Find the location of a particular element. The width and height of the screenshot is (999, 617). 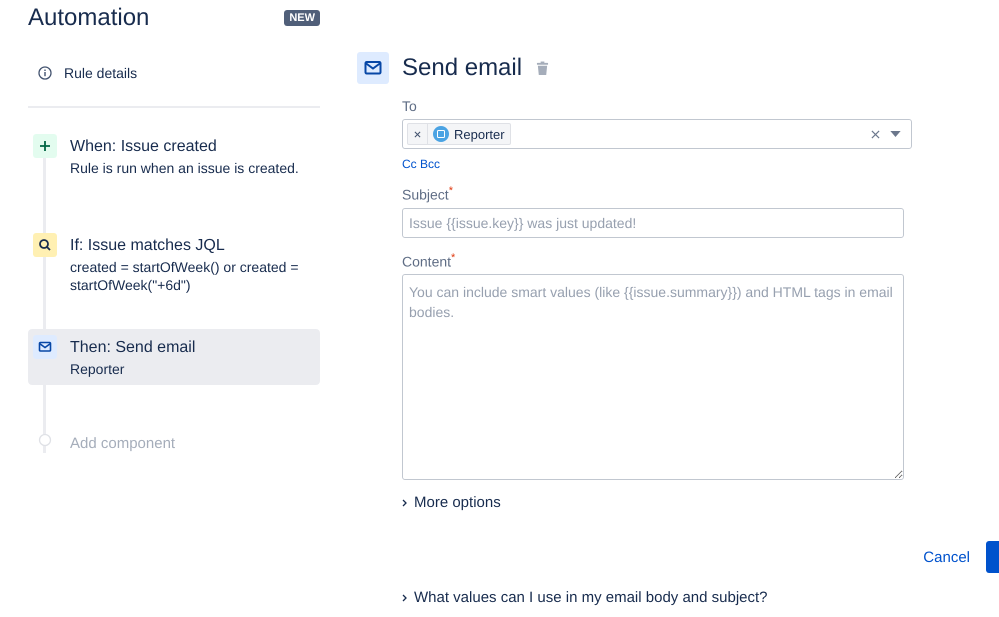

help-toggle: What values can I use in my email body and subject? is located at coordinates (585, 597).